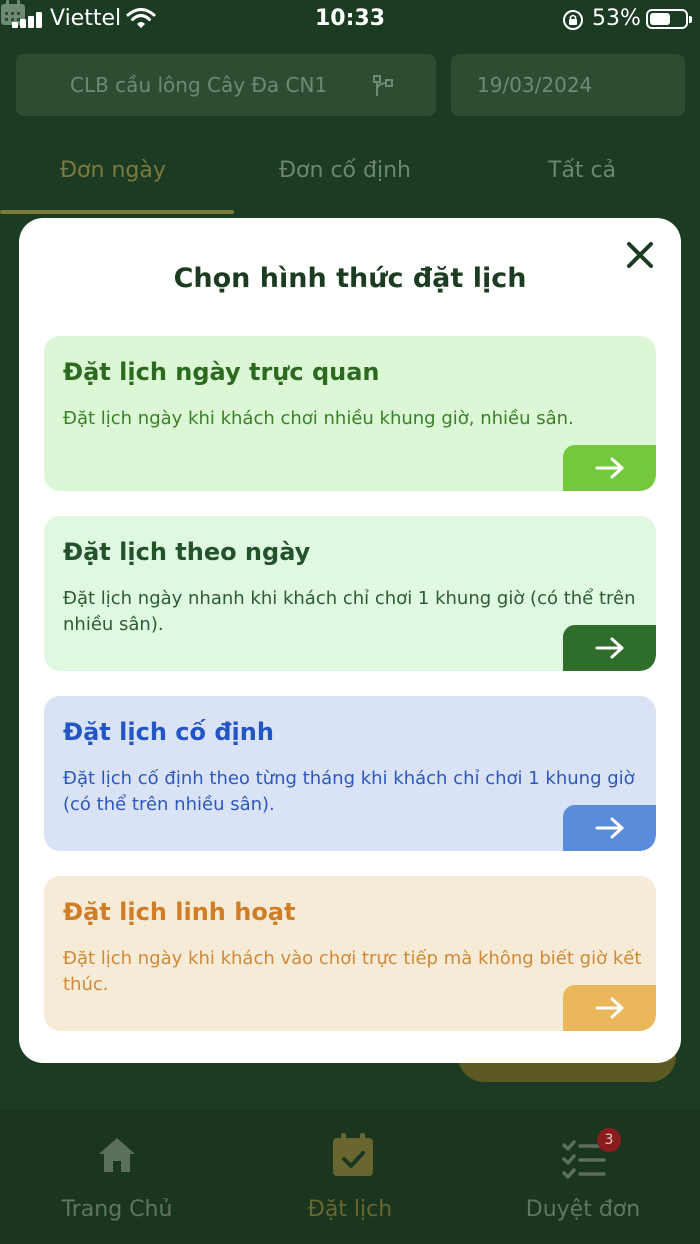 This screenshot has height=1244, width=700. Describe the element at coordinates (113, 170) in the screenshot. I see `tab-don-ngay: Đơn ngày` at that location.